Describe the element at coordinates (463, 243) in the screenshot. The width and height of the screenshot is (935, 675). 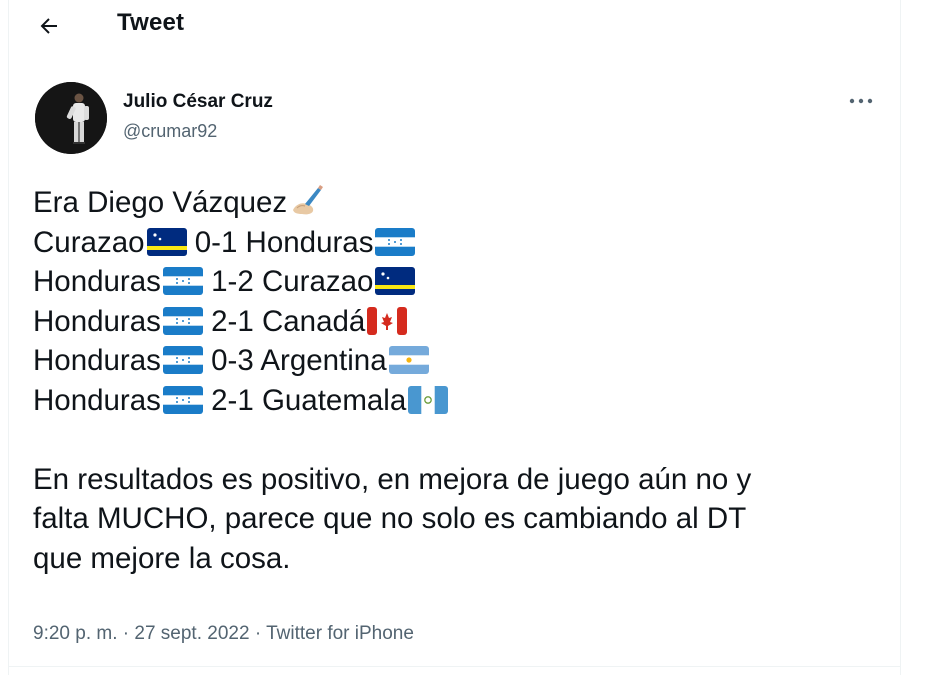
I see `result-line-1: Curazao 0-1 Honduras` at that location.